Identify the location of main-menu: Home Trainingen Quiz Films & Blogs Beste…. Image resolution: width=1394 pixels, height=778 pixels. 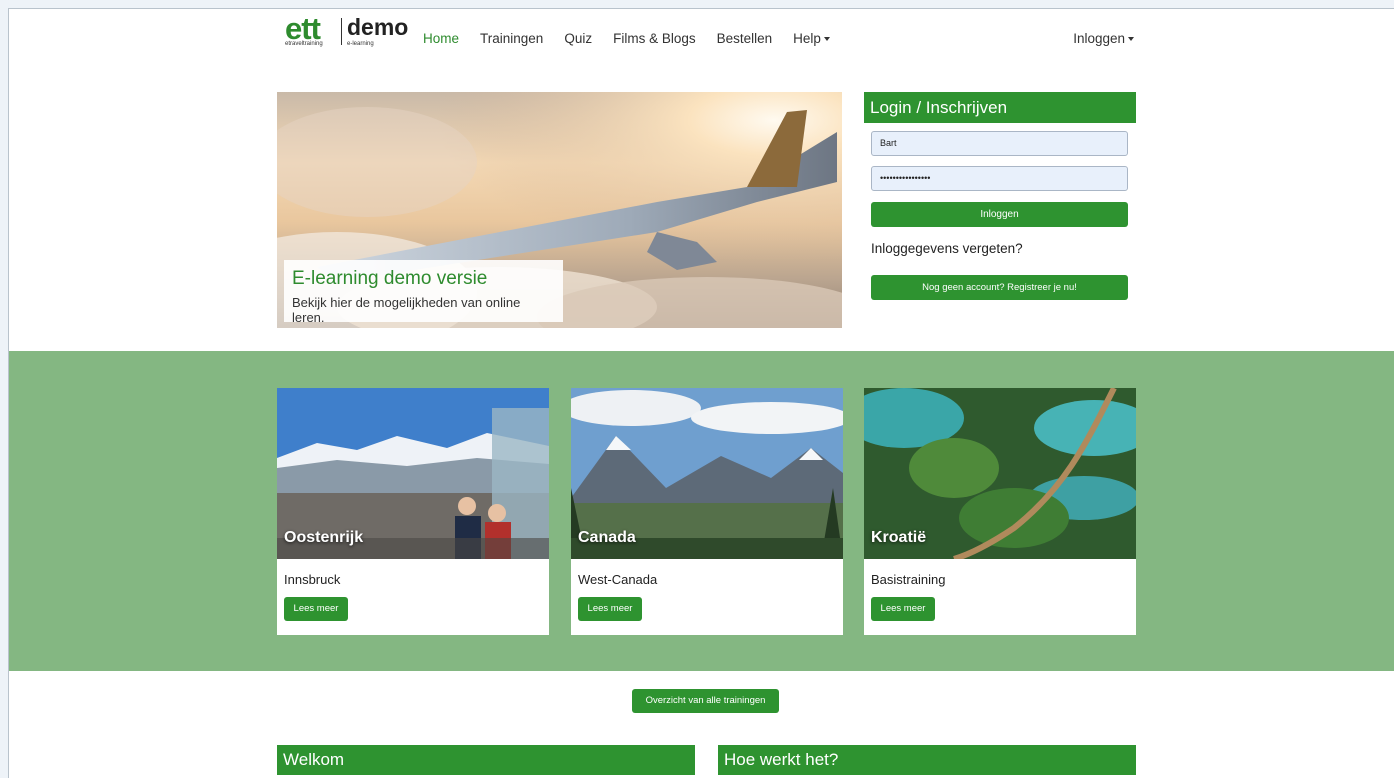
(637, 38).